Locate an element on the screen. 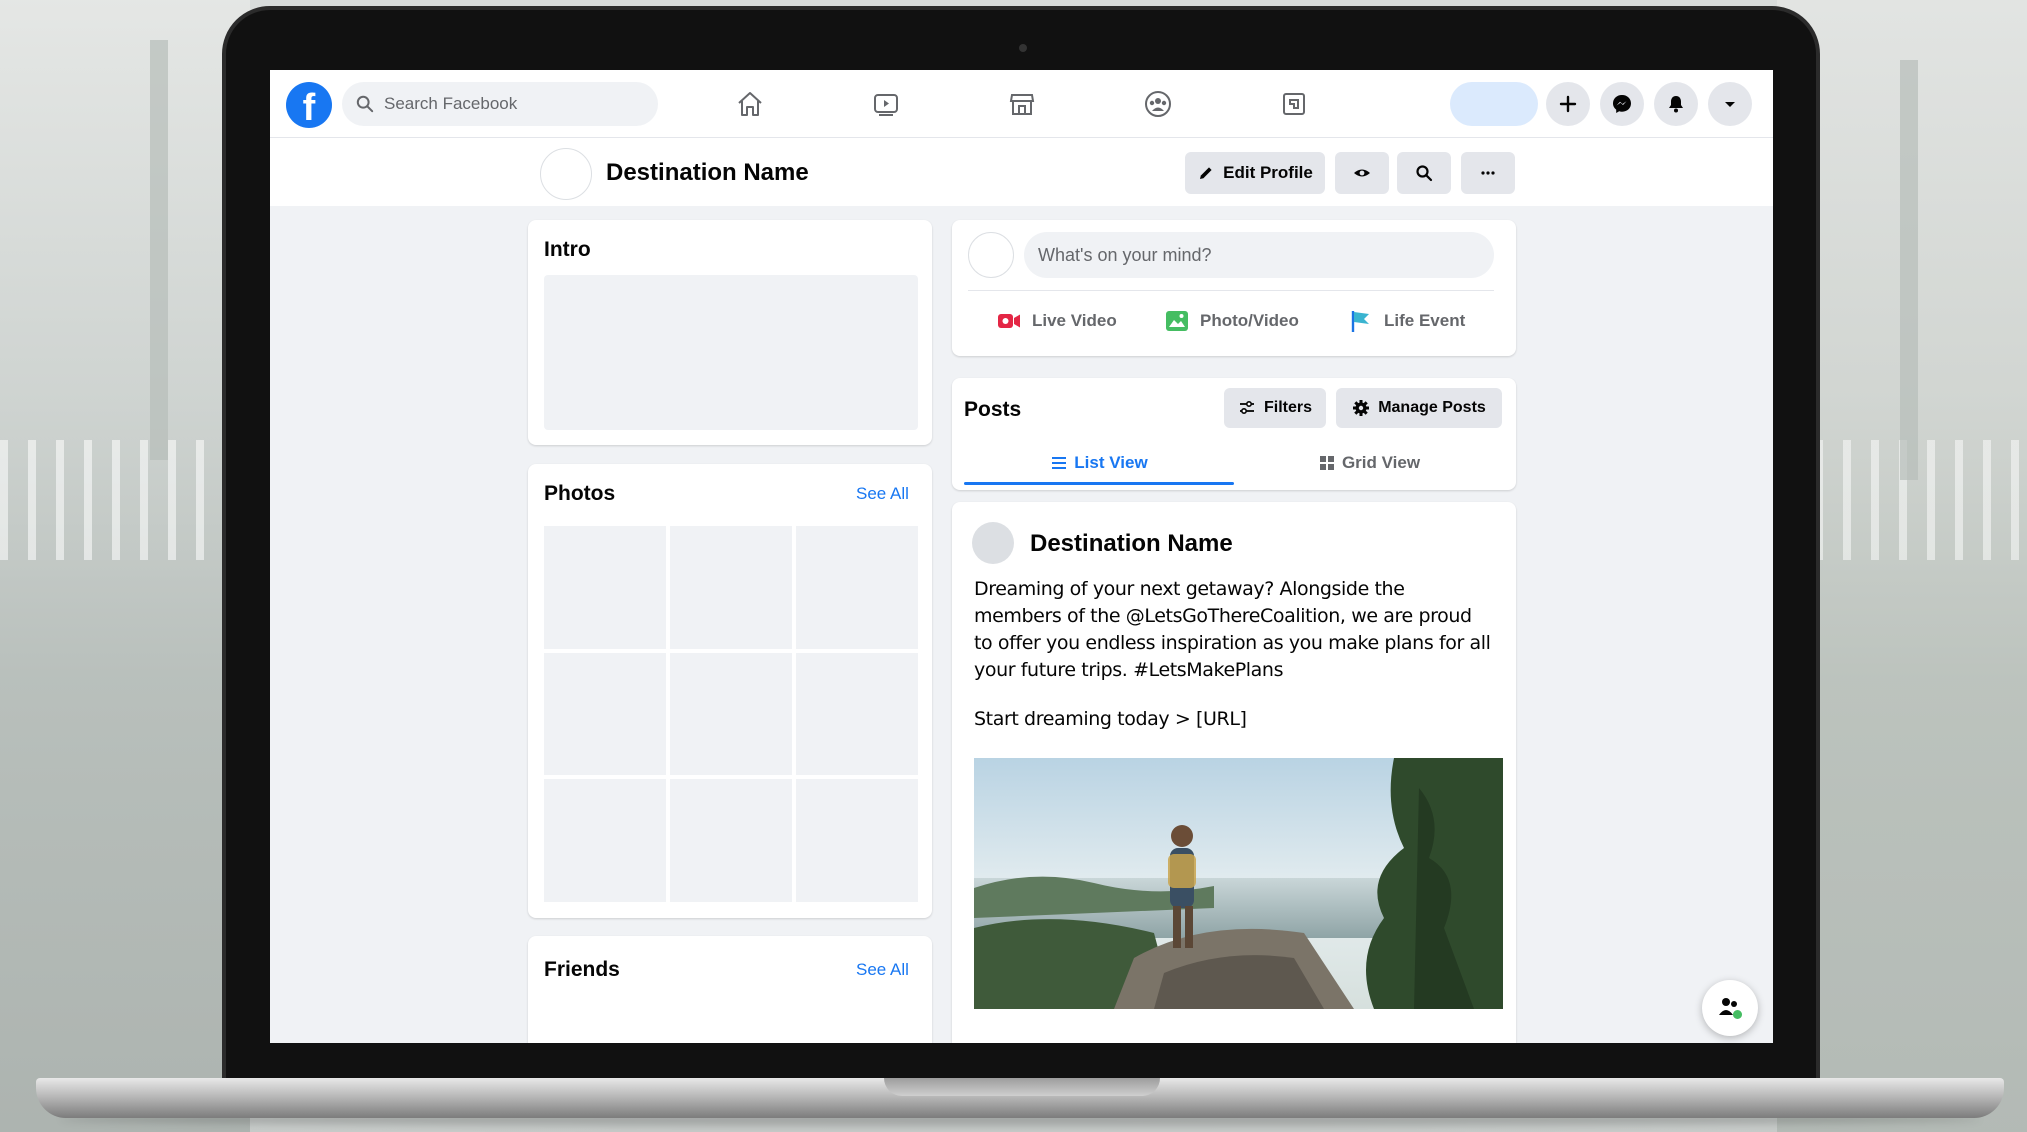 The width and height of the screenshot is (2027, 1132). eye-icon is located at coordinates (1362, 173).